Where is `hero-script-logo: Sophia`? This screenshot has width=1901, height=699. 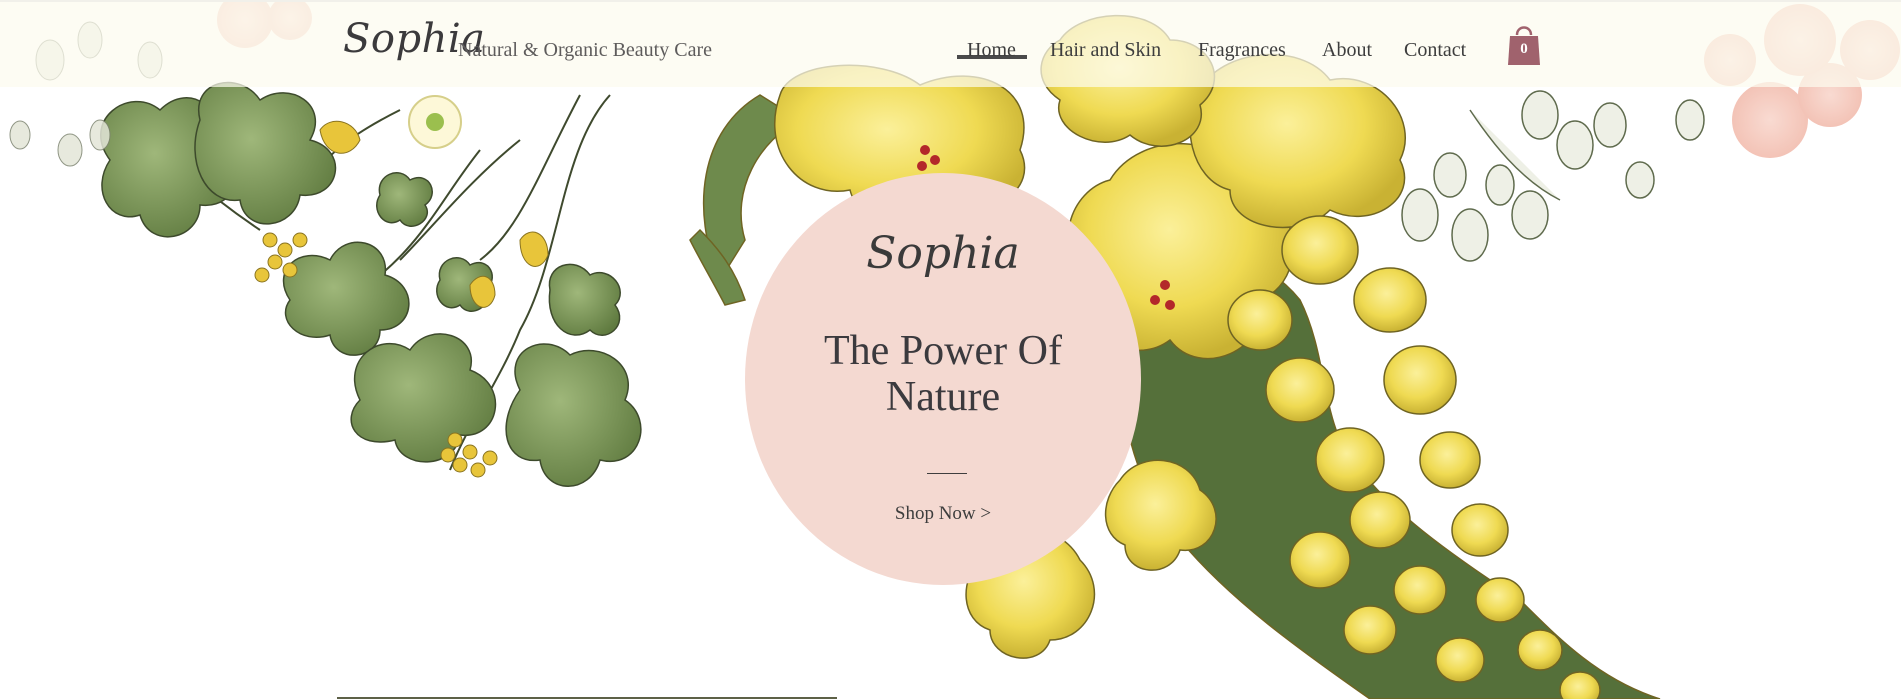 hero-script-logo: Sophia is located at coordinates (943, 253).